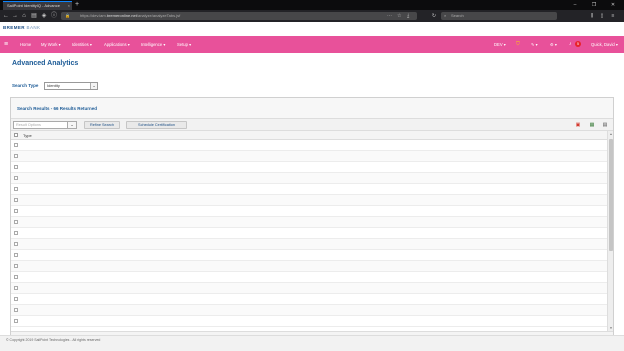  What do you see at coordinates (578, 125) in the screenshot?
I see `pdf-export-icon: ▣` at bounding box center [578, 125].